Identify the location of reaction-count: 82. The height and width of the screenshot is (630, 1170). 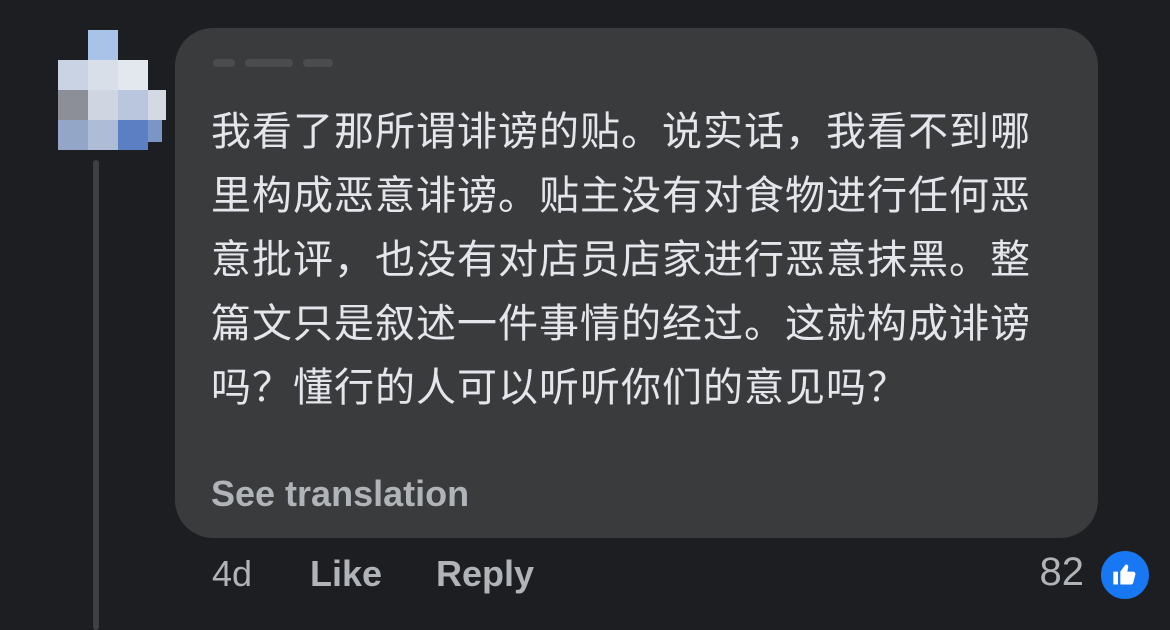
(1062, 572).